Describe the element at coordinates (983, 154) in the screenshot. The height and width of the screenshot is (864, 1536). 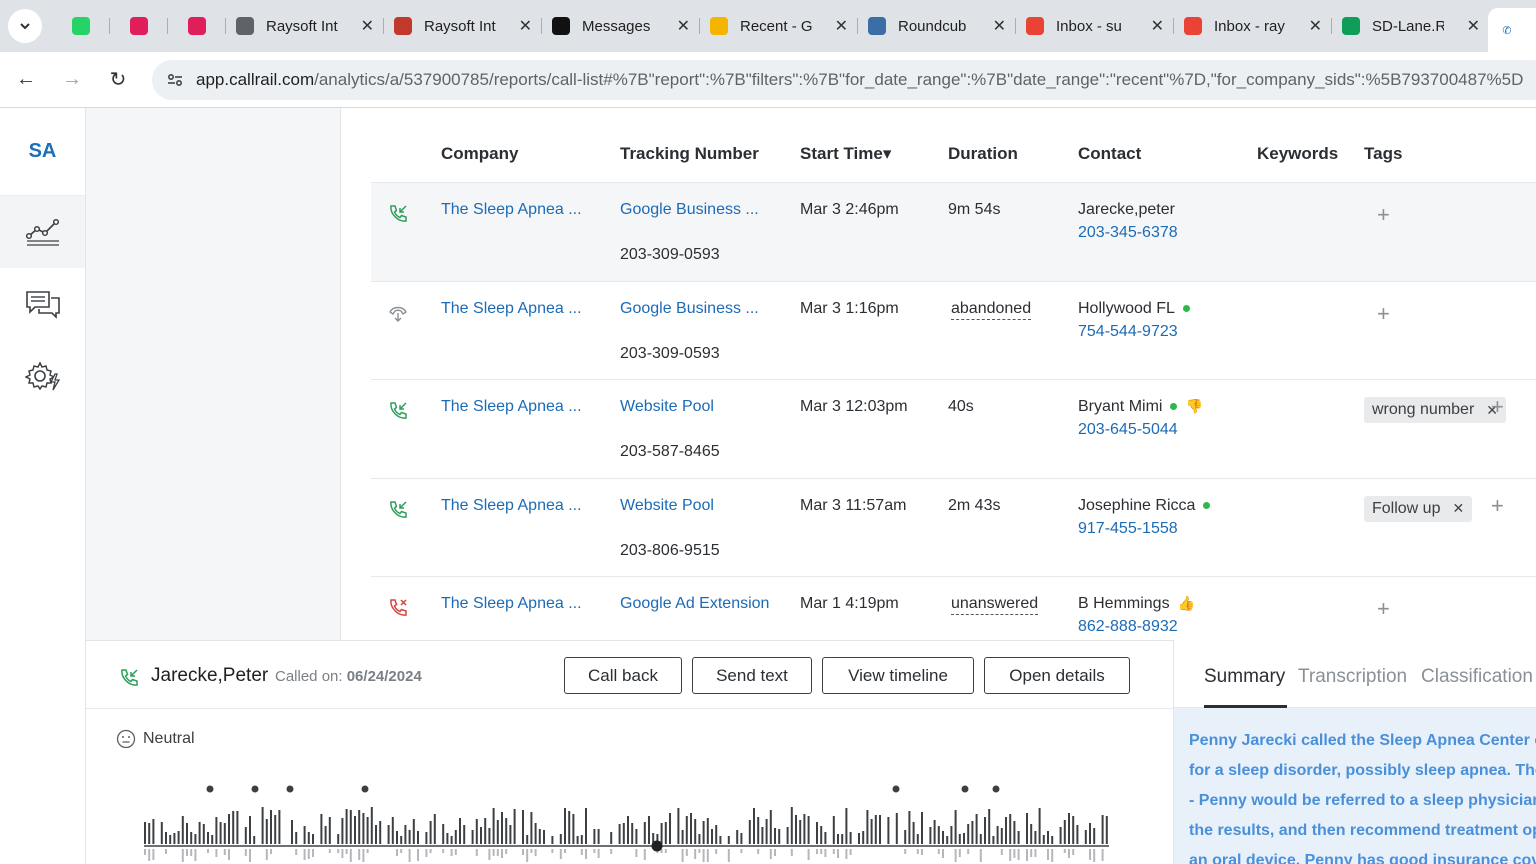
I see `column-header-duration: Duration` at that location.